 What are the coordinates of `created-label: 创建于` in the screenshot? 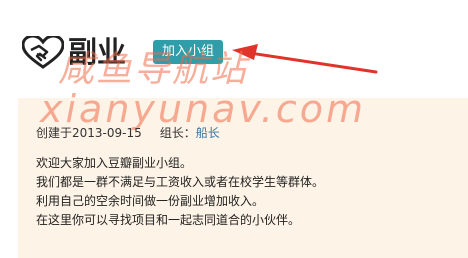 It's located at (54, 133).